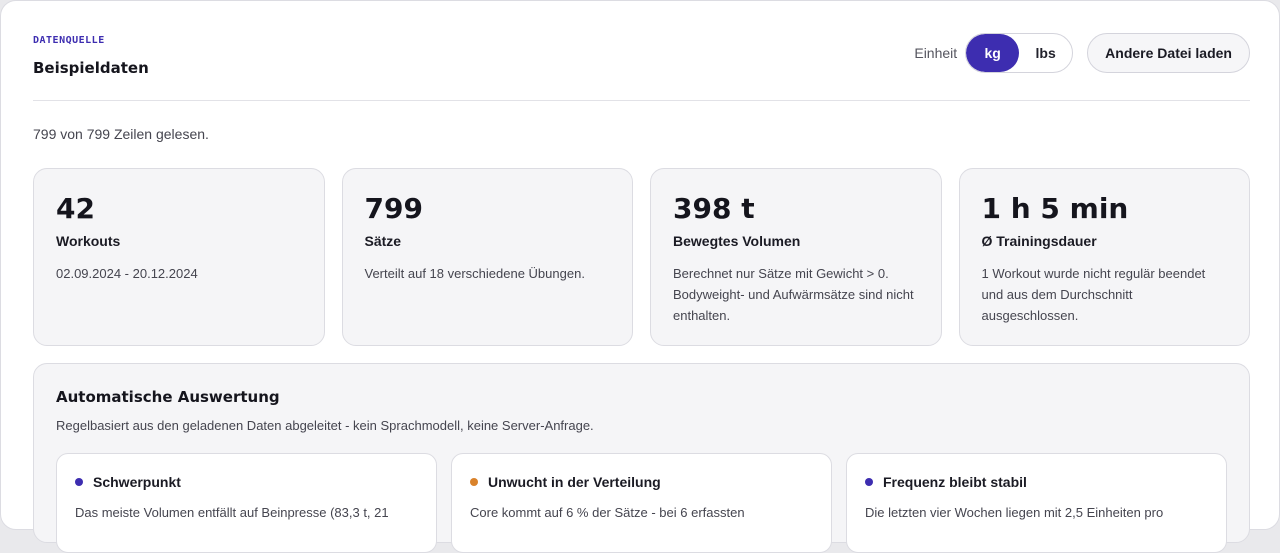 The height and width of the screenshot is (553, 1280). I want to click on insight-title: Schwerpunkt, so click(137, 482).